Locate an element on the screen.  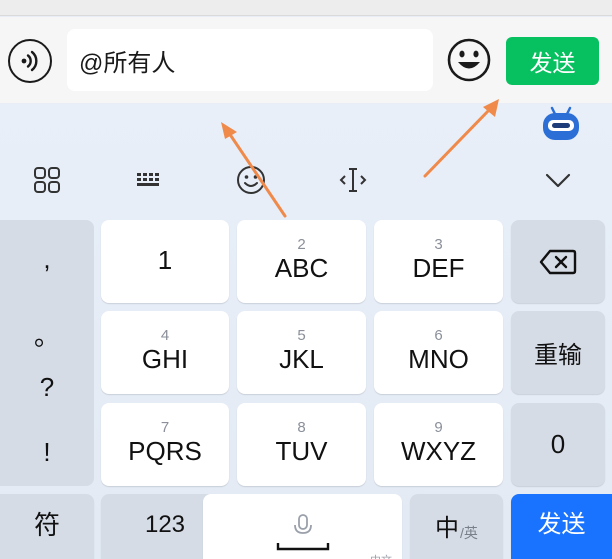
key-label: 123 is located at coordinates (165, 524).